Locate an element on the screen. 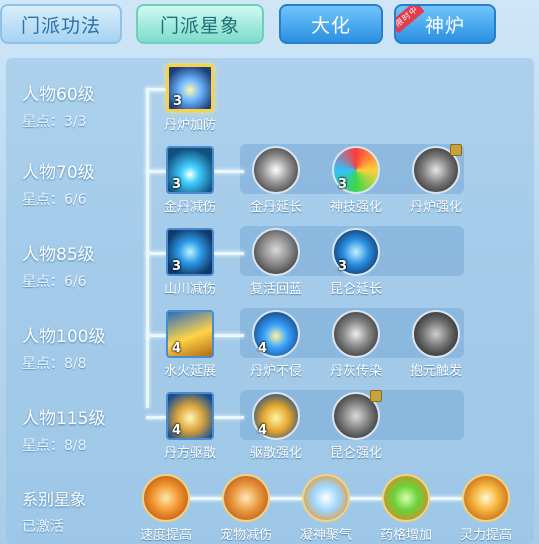 This screenshot has width=539, height=544. points-text: 星点：3/3 is located at coordinates (54, 122).